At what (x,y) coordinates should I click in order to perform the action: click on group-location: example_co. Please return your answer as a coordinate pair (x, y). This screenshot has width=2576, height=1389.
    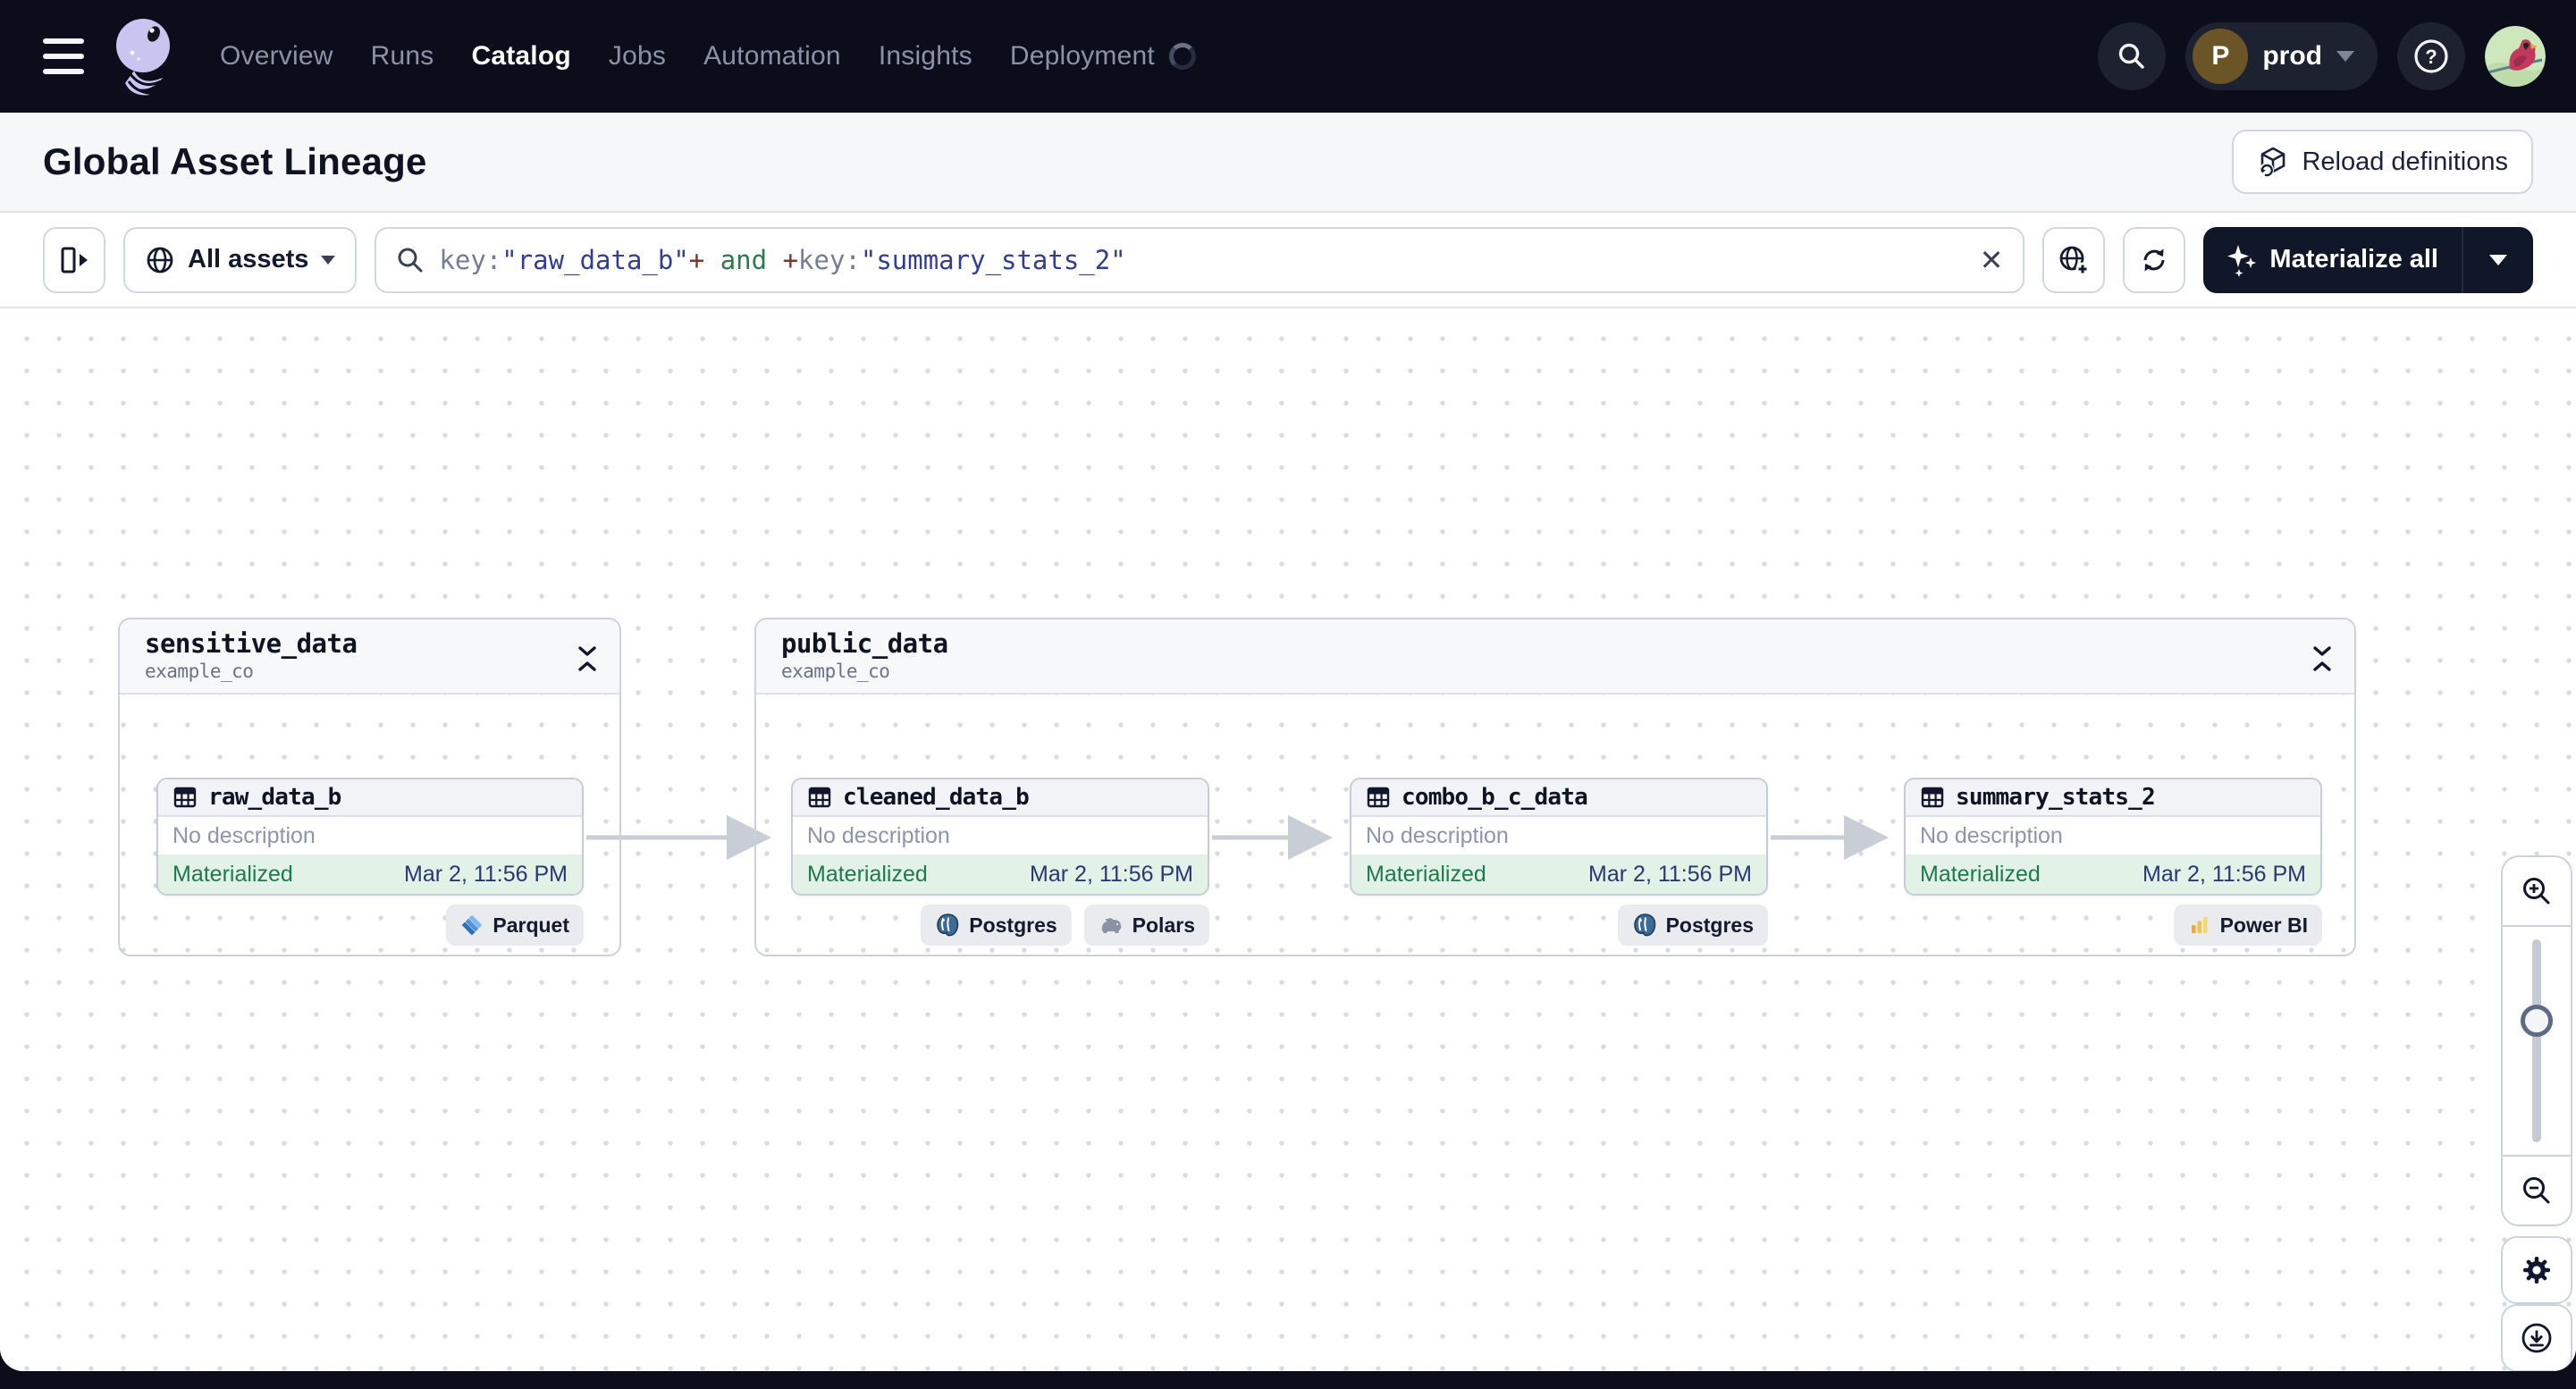
    Looking at the image, I should click on (200, 671).